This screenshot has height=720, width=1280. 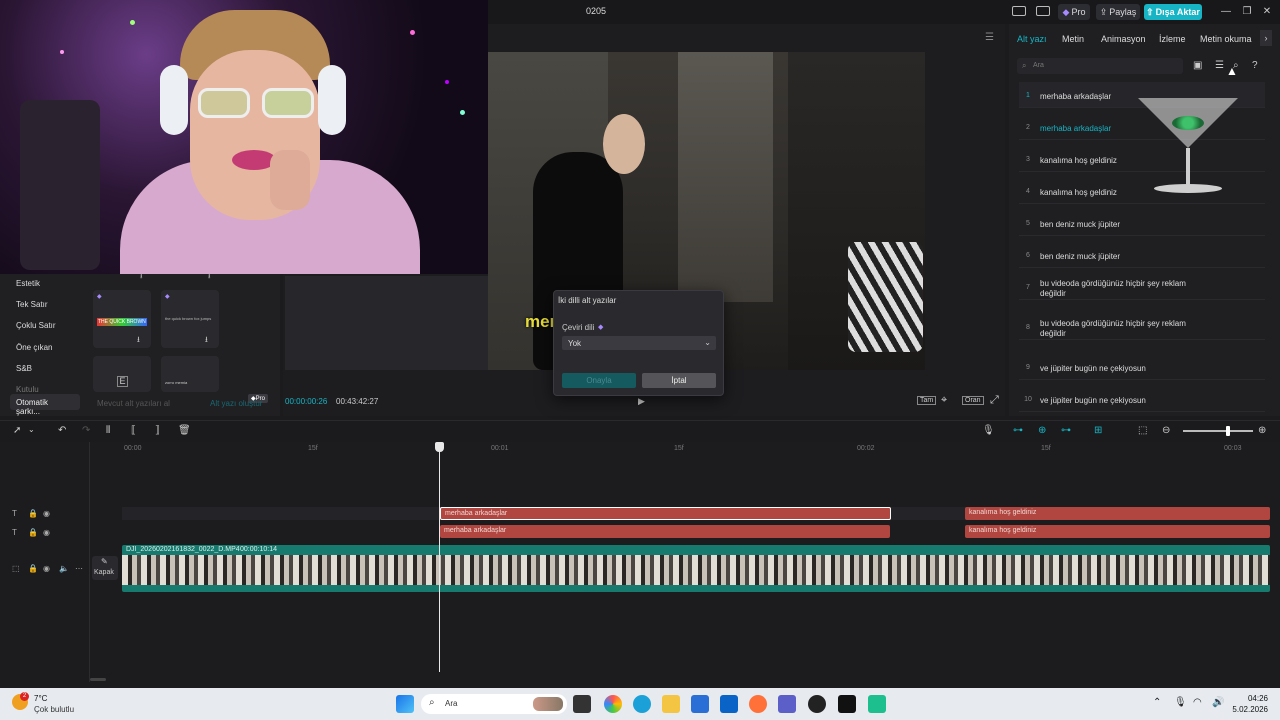 I want to click on category-sb: S&B, so click(x=24, y=368).